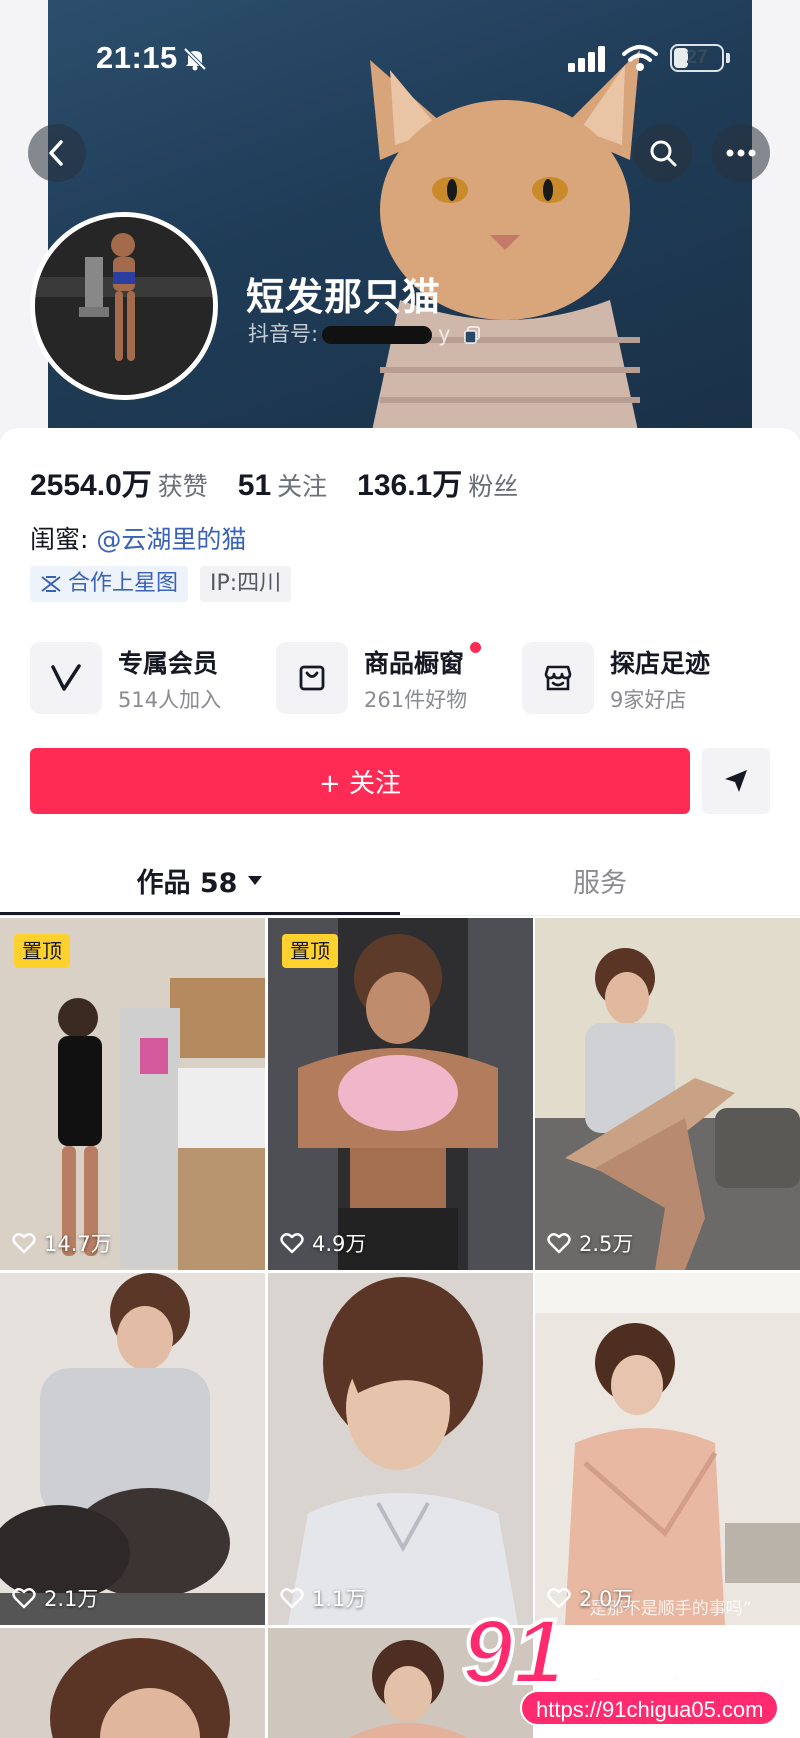  I want to click on vip-v-icon, so click(66, 677).